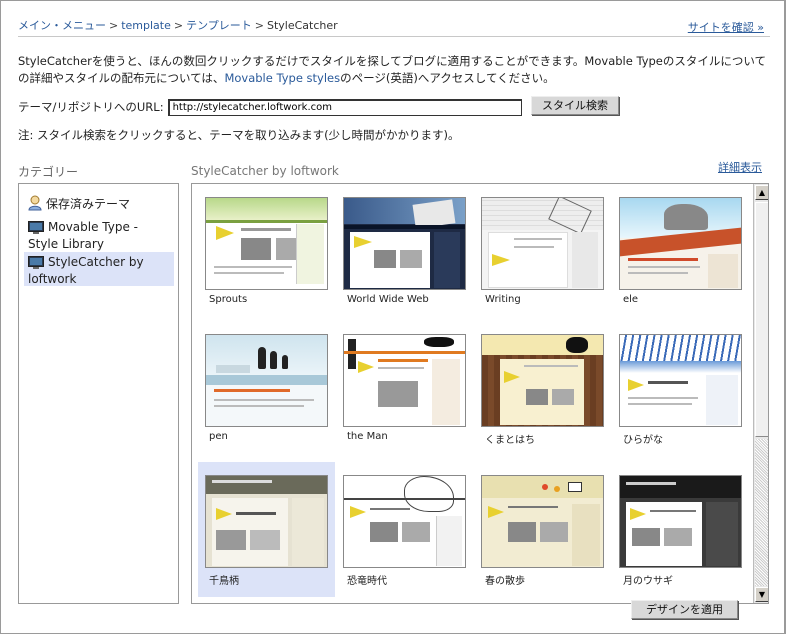 The height and width of the screenshot is (636, 788). I want to click on breadcrumb-template: template, so click(146, 25).